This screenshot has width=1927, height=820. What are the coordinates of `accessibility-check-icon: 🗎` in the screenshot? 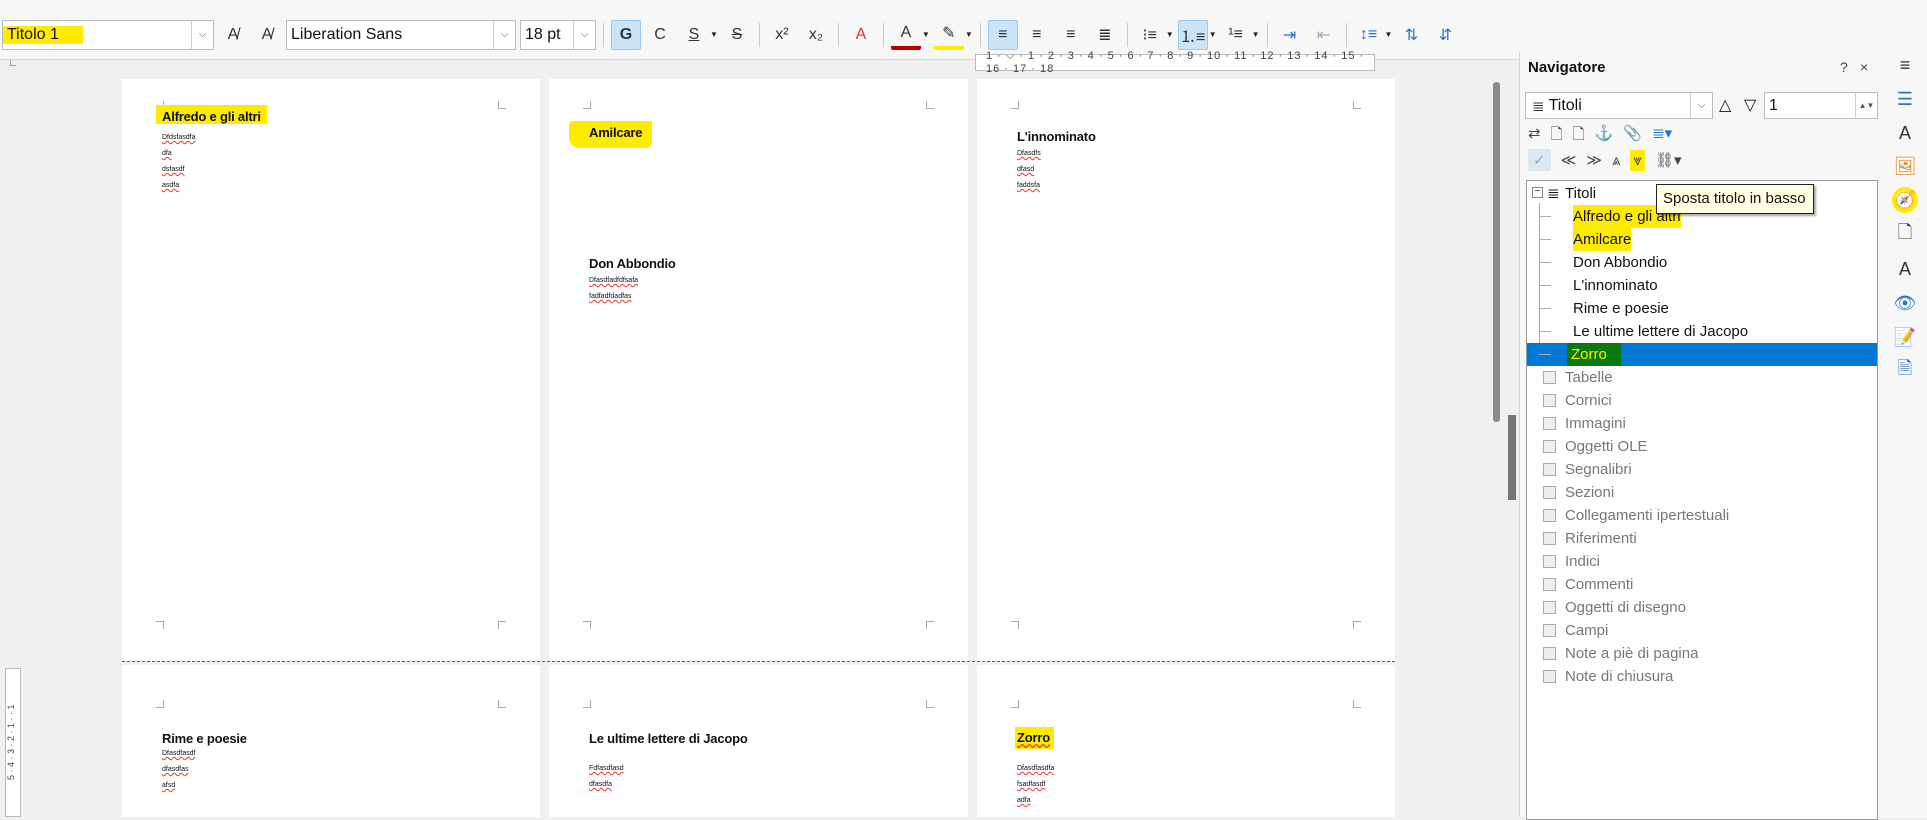 It's located at (1905, 371).